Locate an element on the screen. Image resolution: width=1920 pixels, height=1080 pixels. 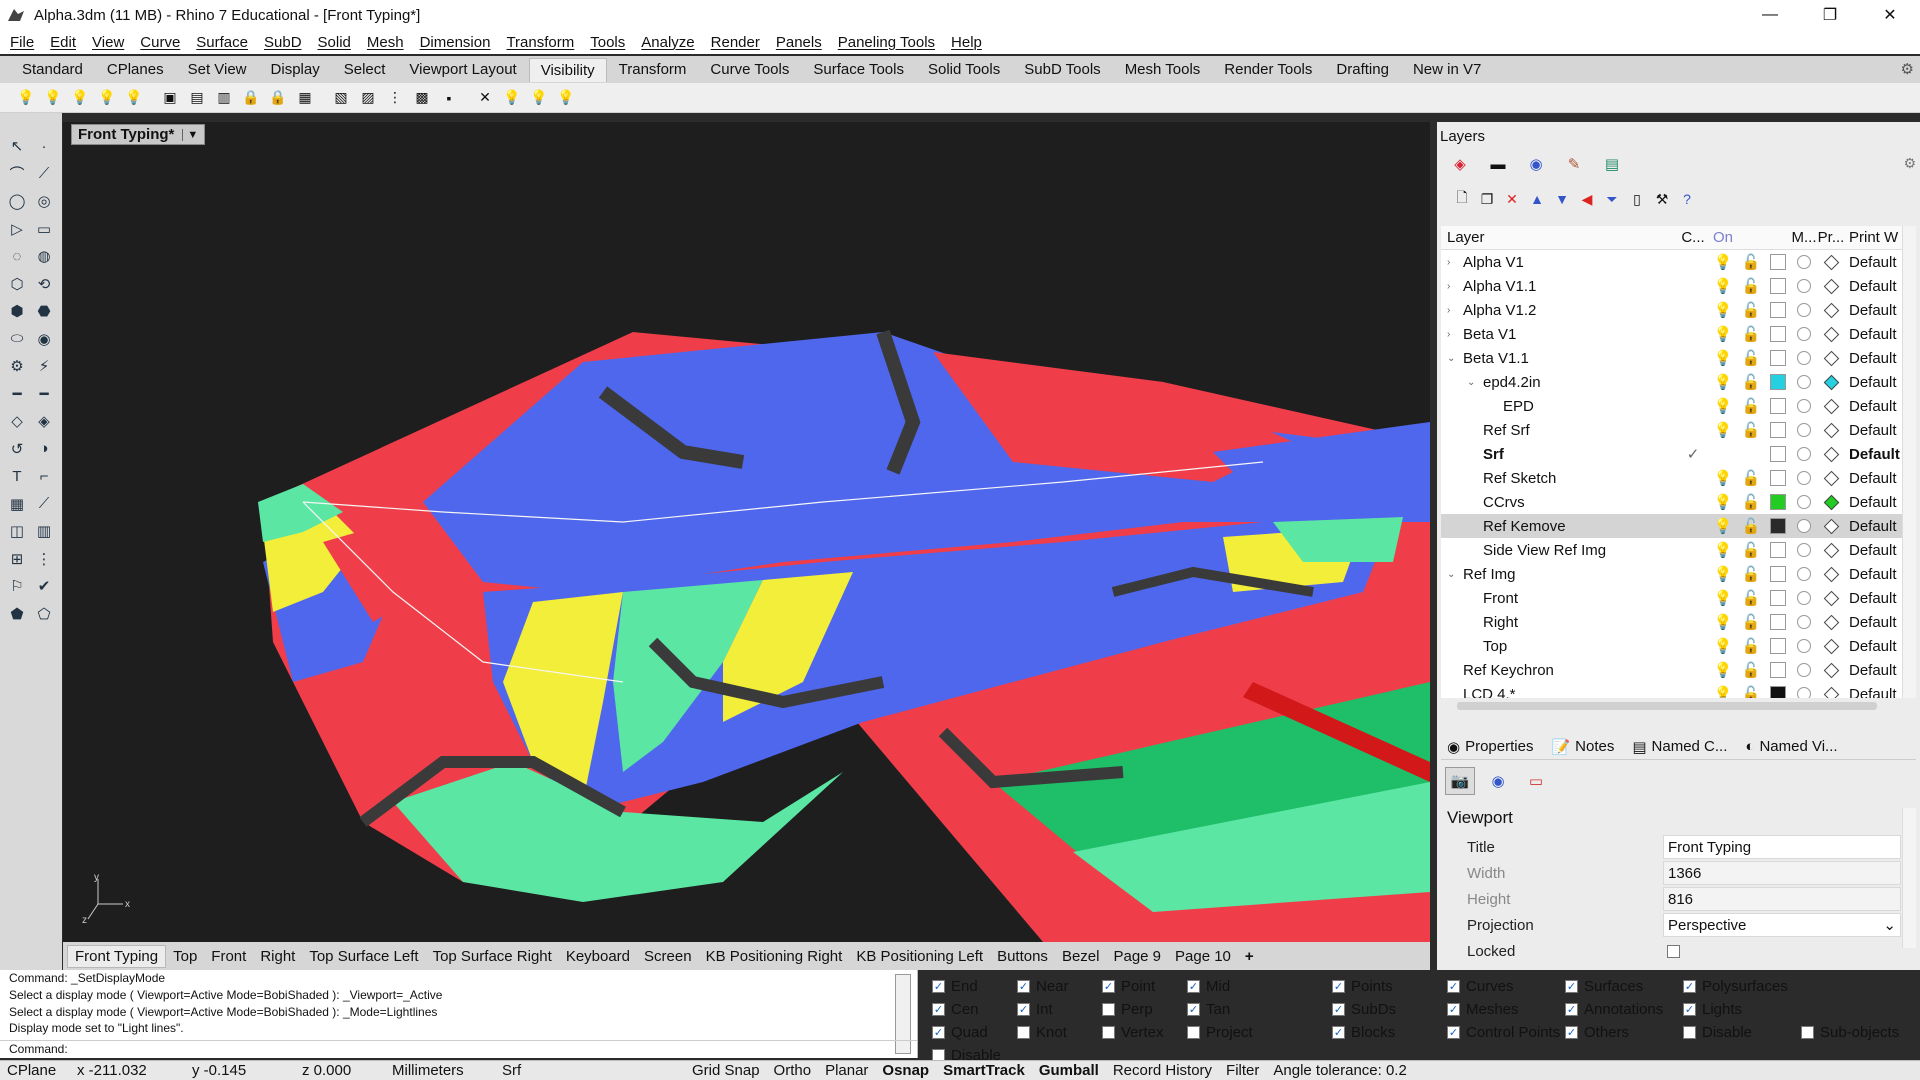
tab-curve-tools: Curve Tools is located at coordinates (749, 69).